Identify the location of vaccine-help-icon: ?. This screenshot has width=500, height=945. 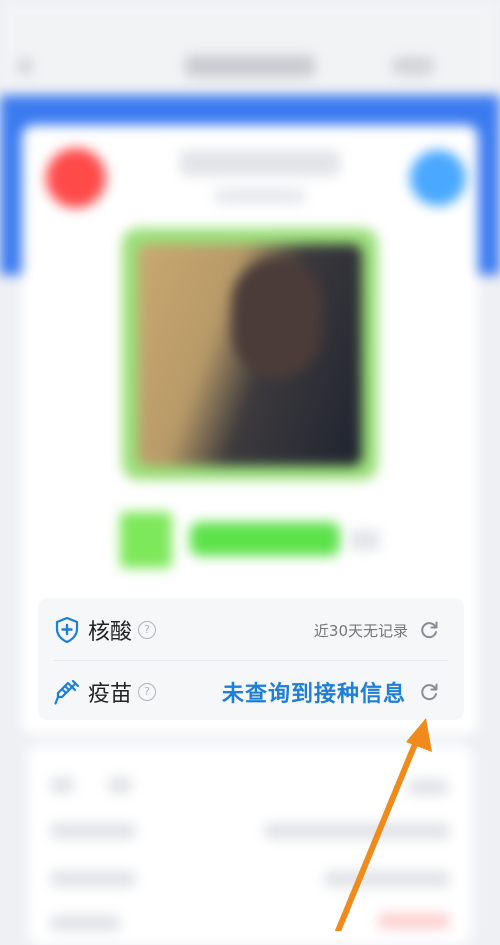
(147, 692).